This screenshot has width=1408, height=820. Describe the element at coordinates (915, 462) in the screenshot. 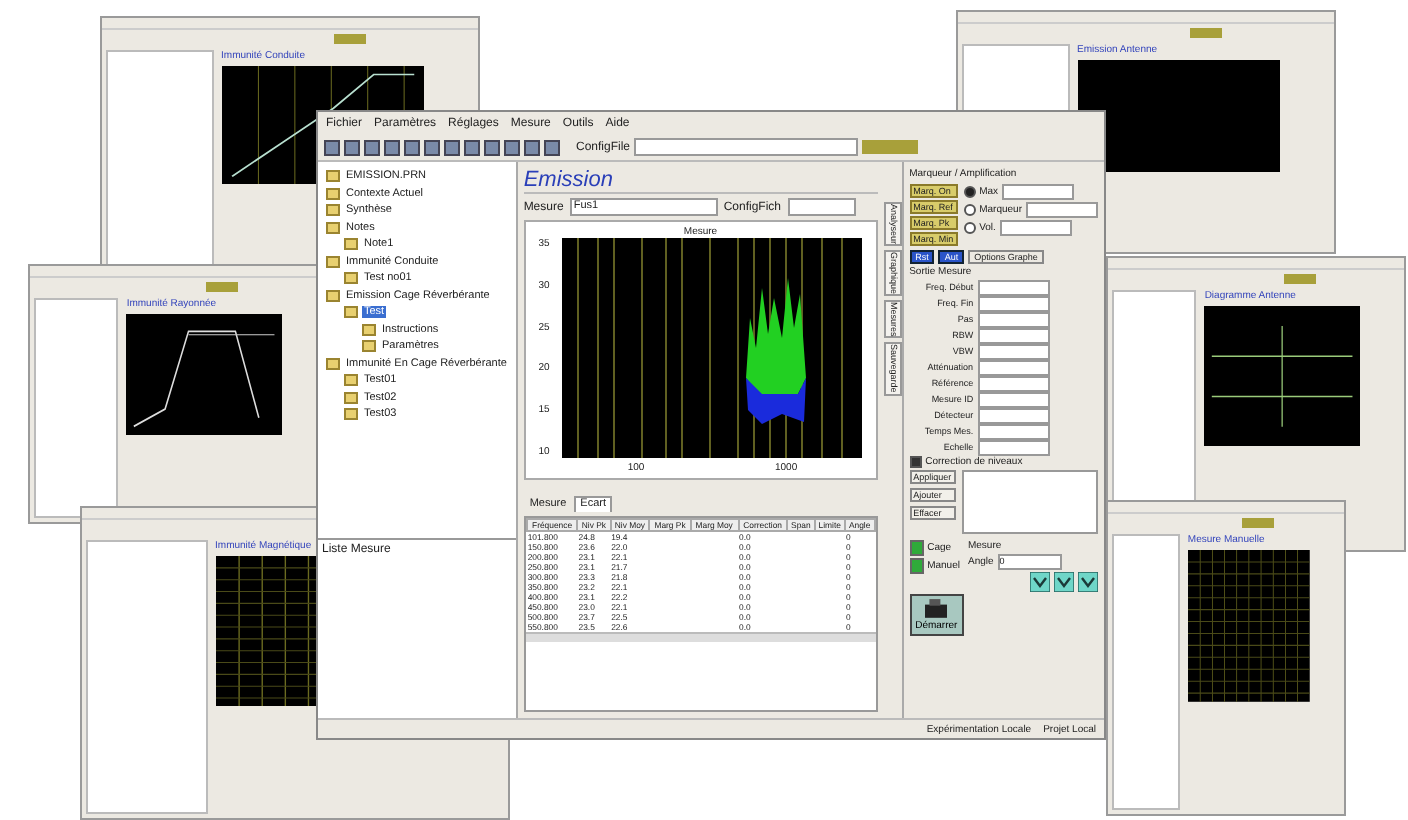

I see `checkbox` at that location.